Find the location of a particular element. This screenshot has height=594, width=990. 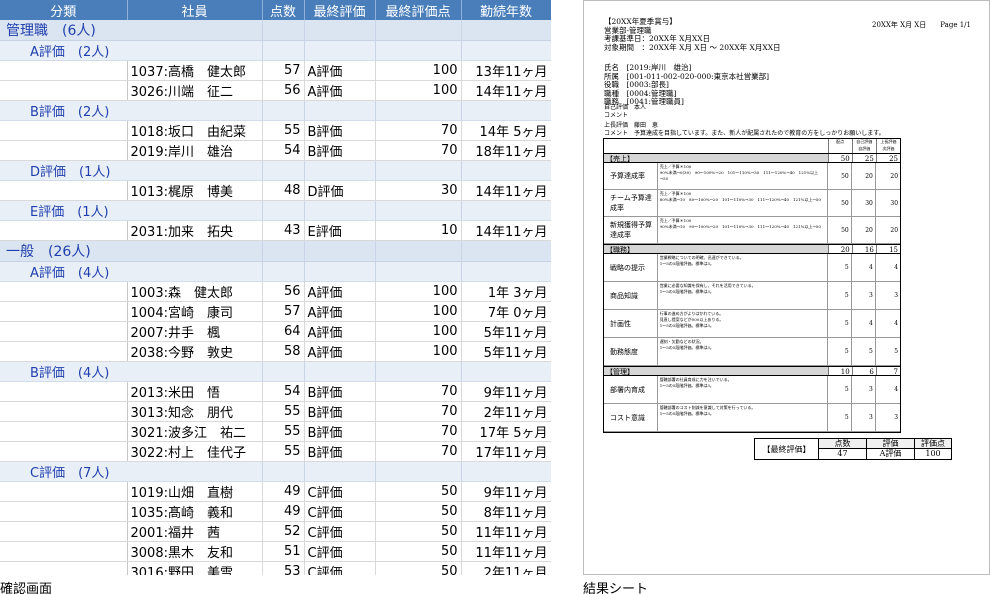

table-row: 3008:黒木 友和 51 C評価 50 11年11ヶ月 is located at coordinates (275, 551).